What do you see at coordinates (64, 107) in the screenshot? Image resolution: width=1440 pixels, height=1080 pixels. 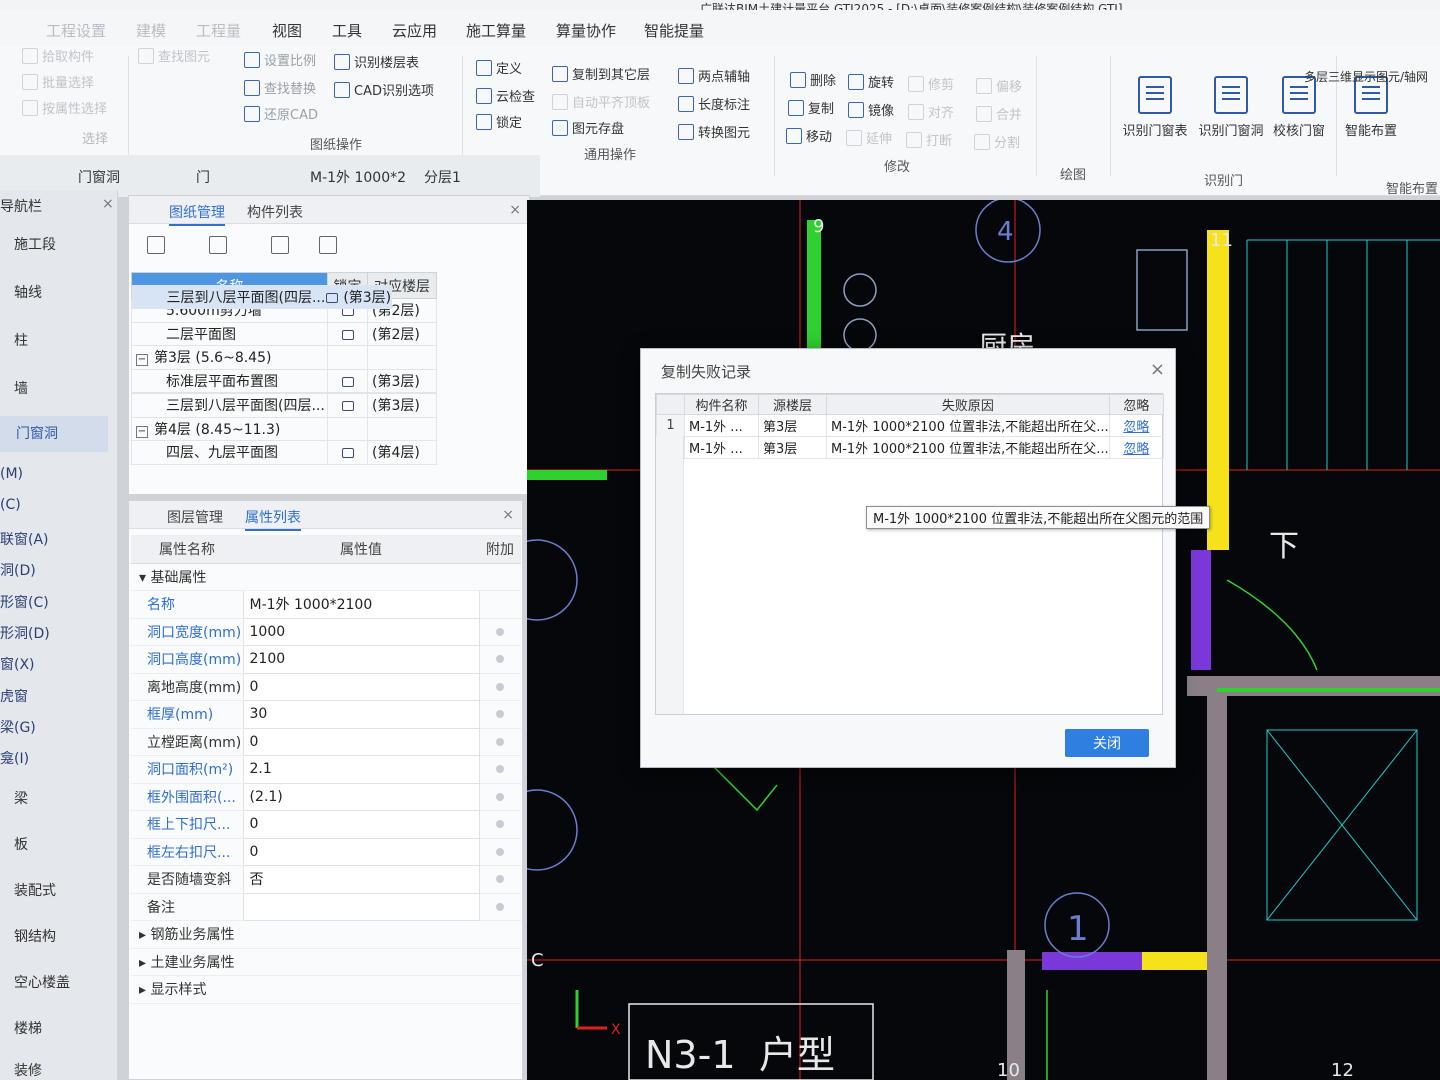 I see `select-by-attribute-button: 按属性选择` at bounding box center [64, 107].